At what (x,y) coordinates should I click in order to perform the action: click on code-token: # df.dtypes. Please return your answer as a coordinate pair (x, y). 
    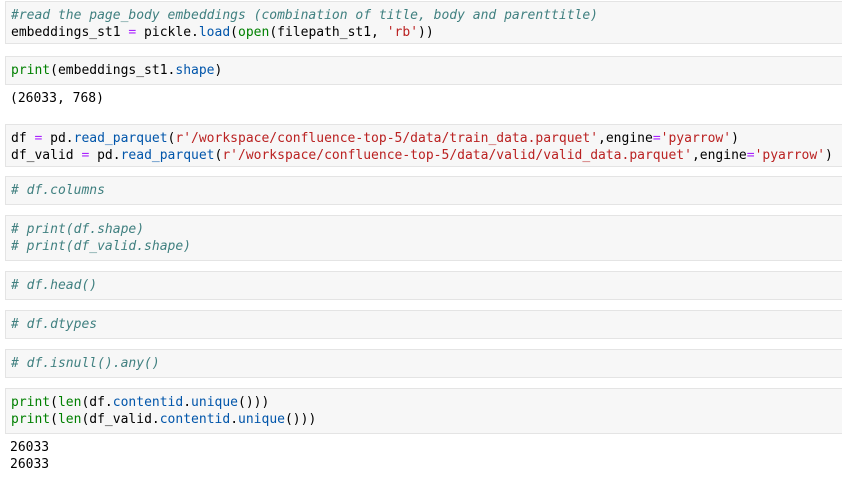
    Looking at the image, I should click on (54, 324).